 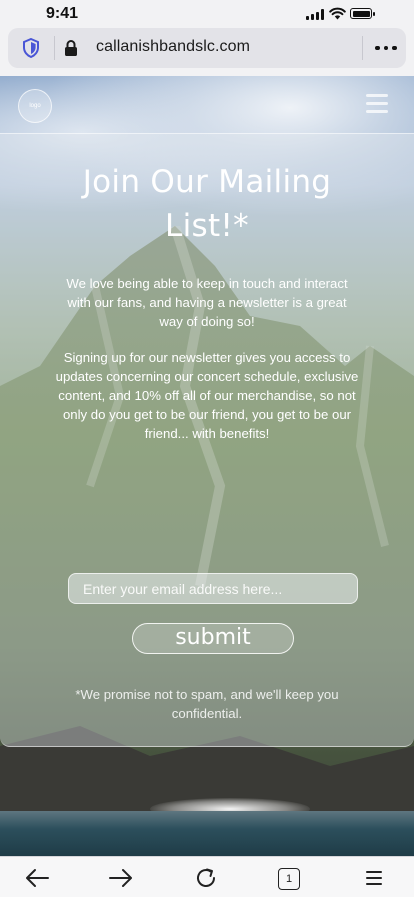 I want to click on url-text: callanishbandslc.com, so click(x=173, y=47).